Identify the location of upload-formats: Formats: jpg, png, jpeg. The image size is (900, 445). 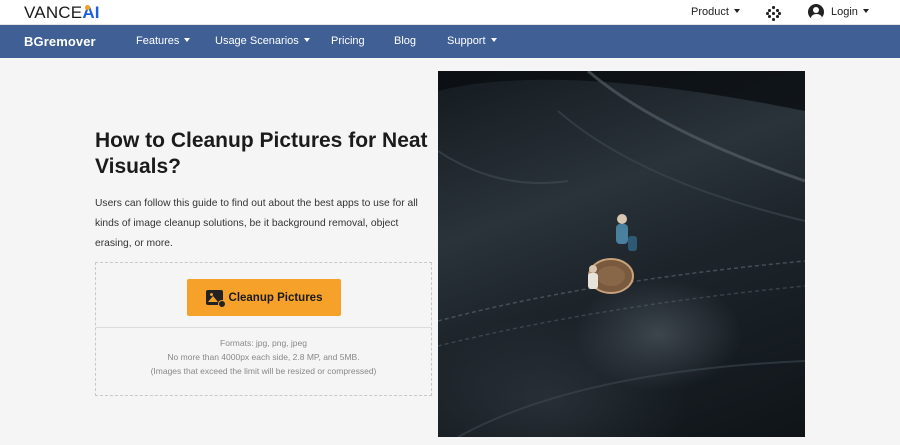
(263, 343).